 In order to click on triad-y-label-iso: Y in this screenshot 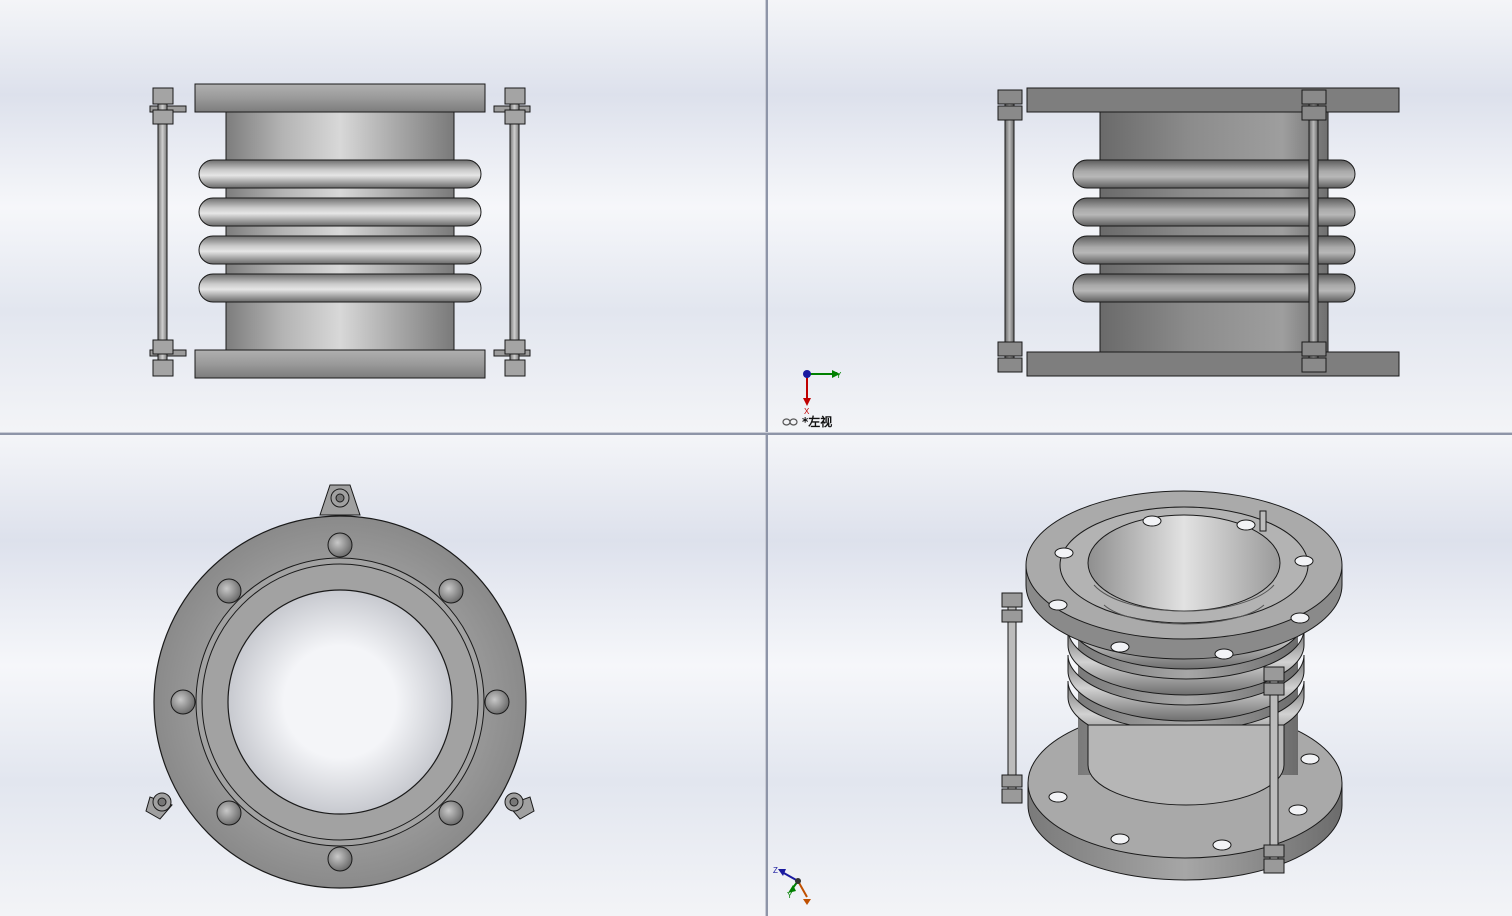, I will do `click(790, 895)`.